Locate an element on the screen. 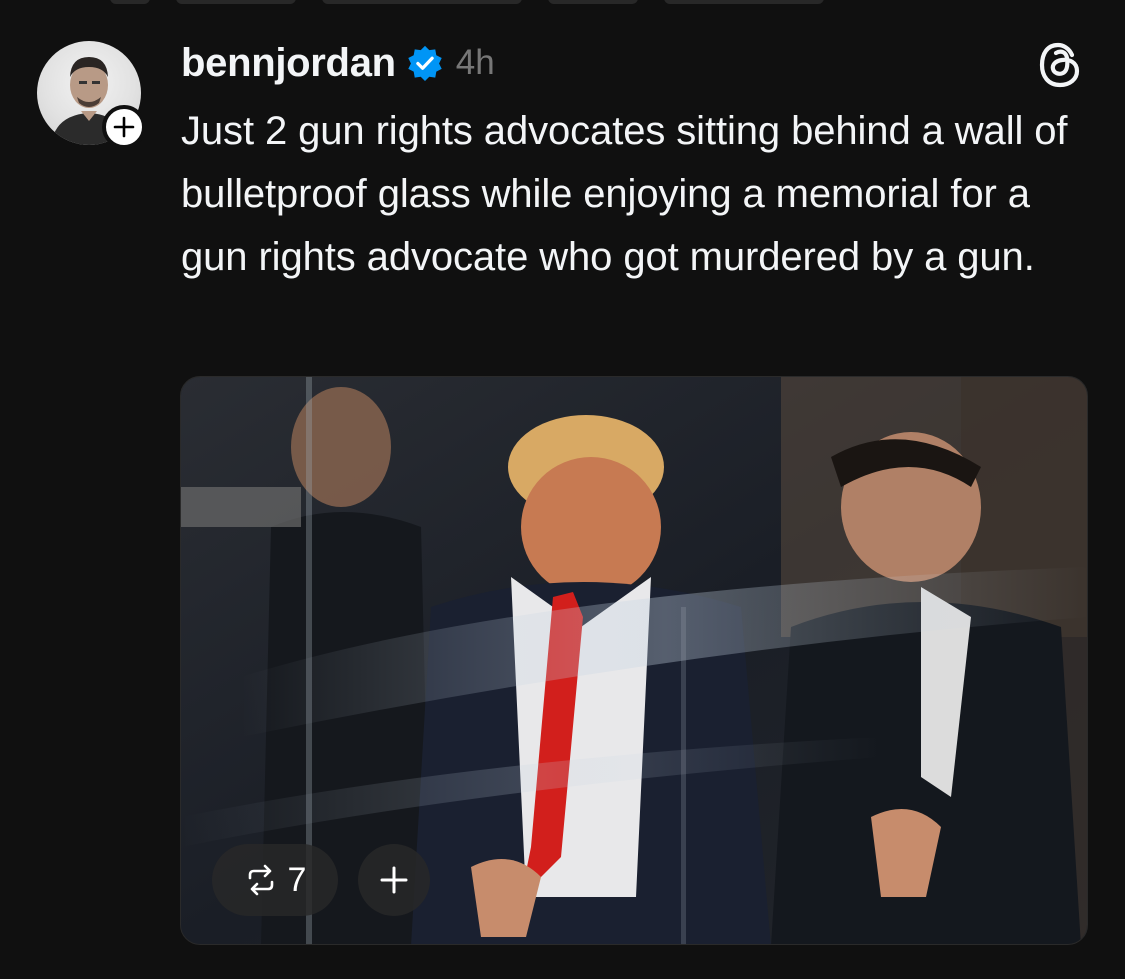 This screenshot has height=979, width=1125. verified-badge-icon is located at coordinates (425, 63).